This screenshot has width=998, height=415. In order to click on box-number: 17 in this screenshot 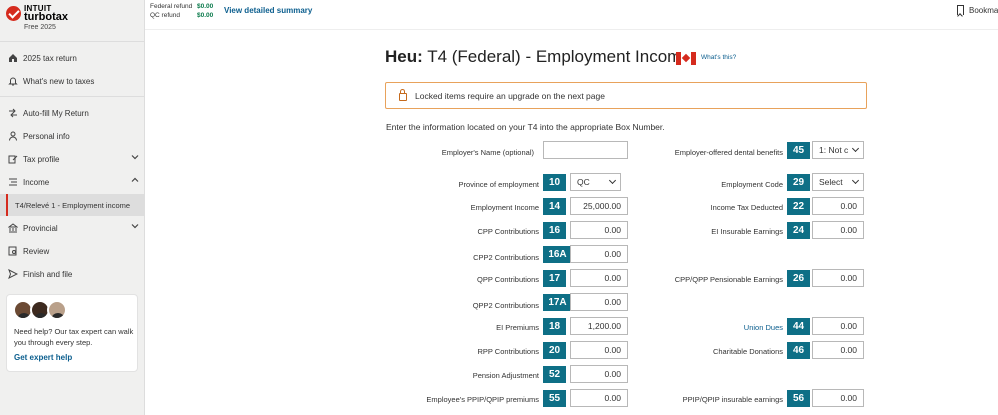, I will do `click(554, 278)`.